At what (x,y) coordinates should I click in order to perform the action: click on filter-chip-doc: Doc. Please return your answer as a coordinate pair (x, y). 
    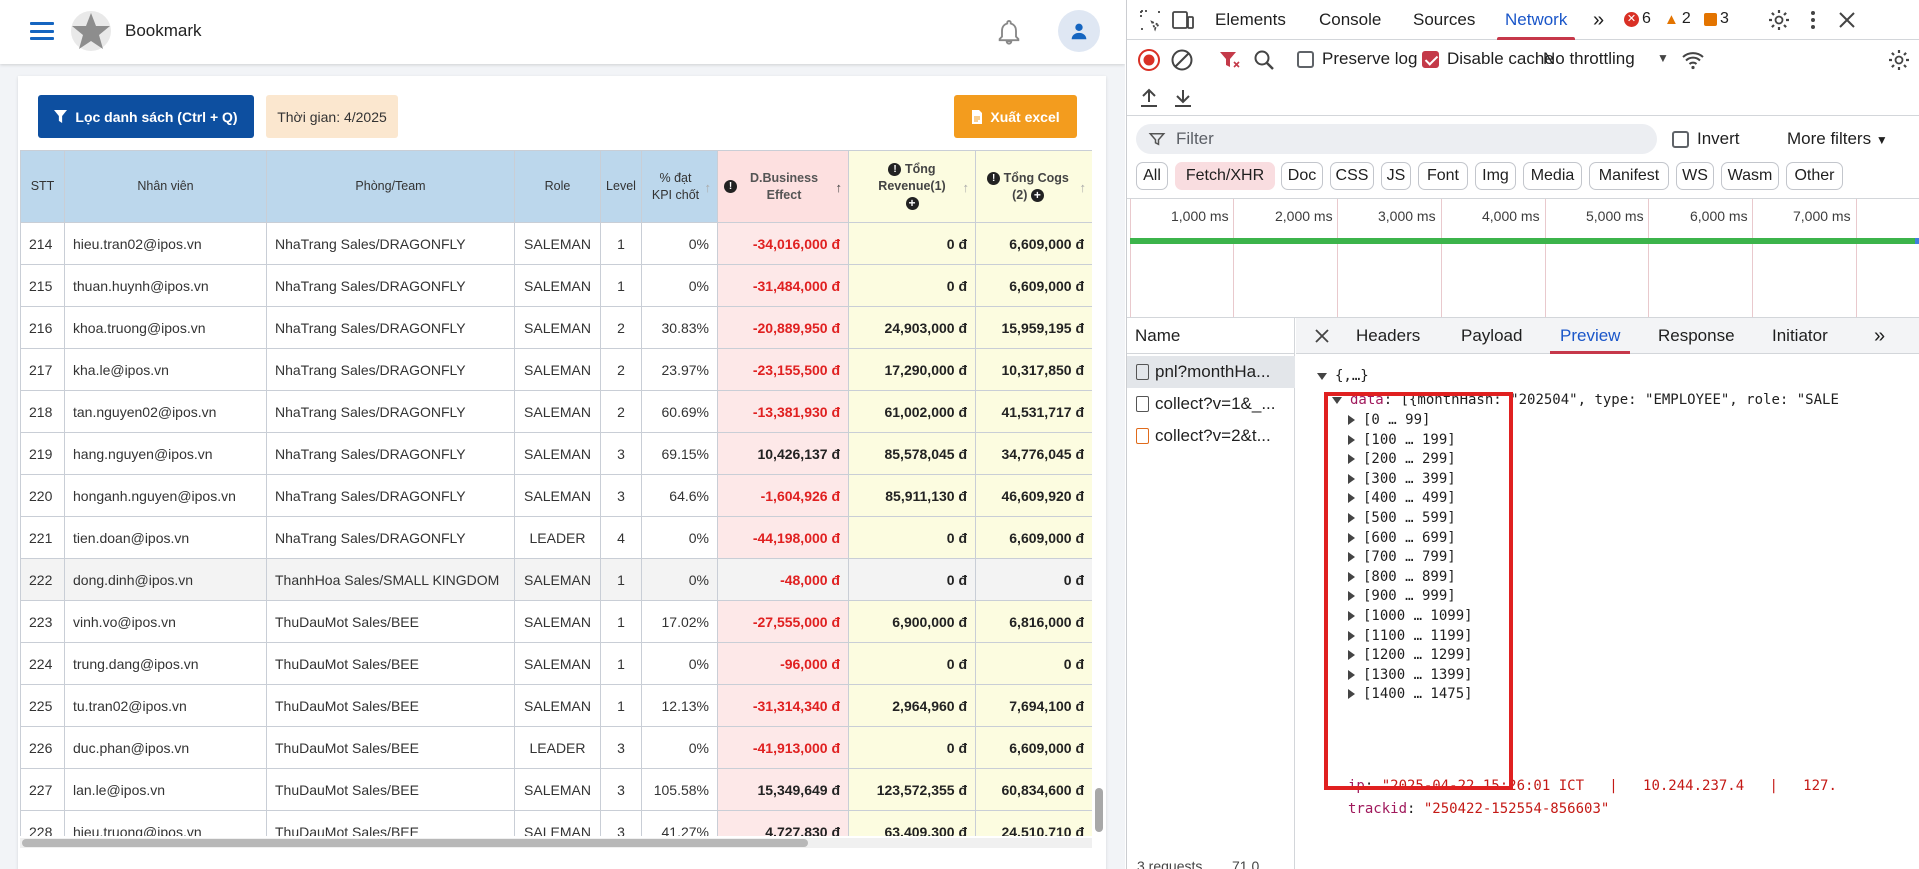
    Looking at the image, I should click on (1302, 176).